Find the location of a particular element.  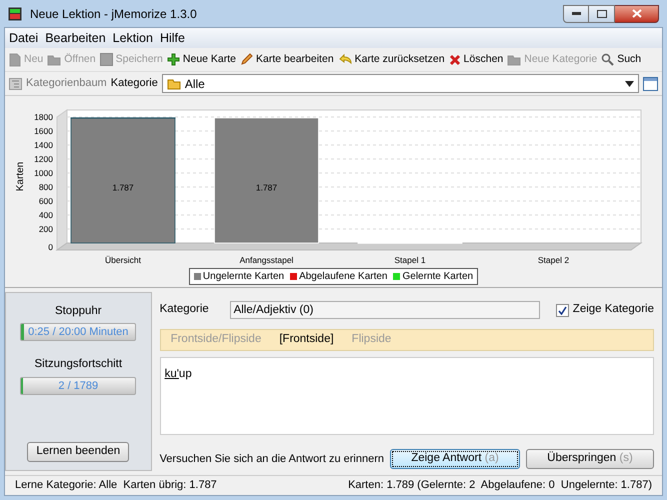

window-title: Neue Lektion - jMemorize 1.3.0 is located at coordinates (113, 14).